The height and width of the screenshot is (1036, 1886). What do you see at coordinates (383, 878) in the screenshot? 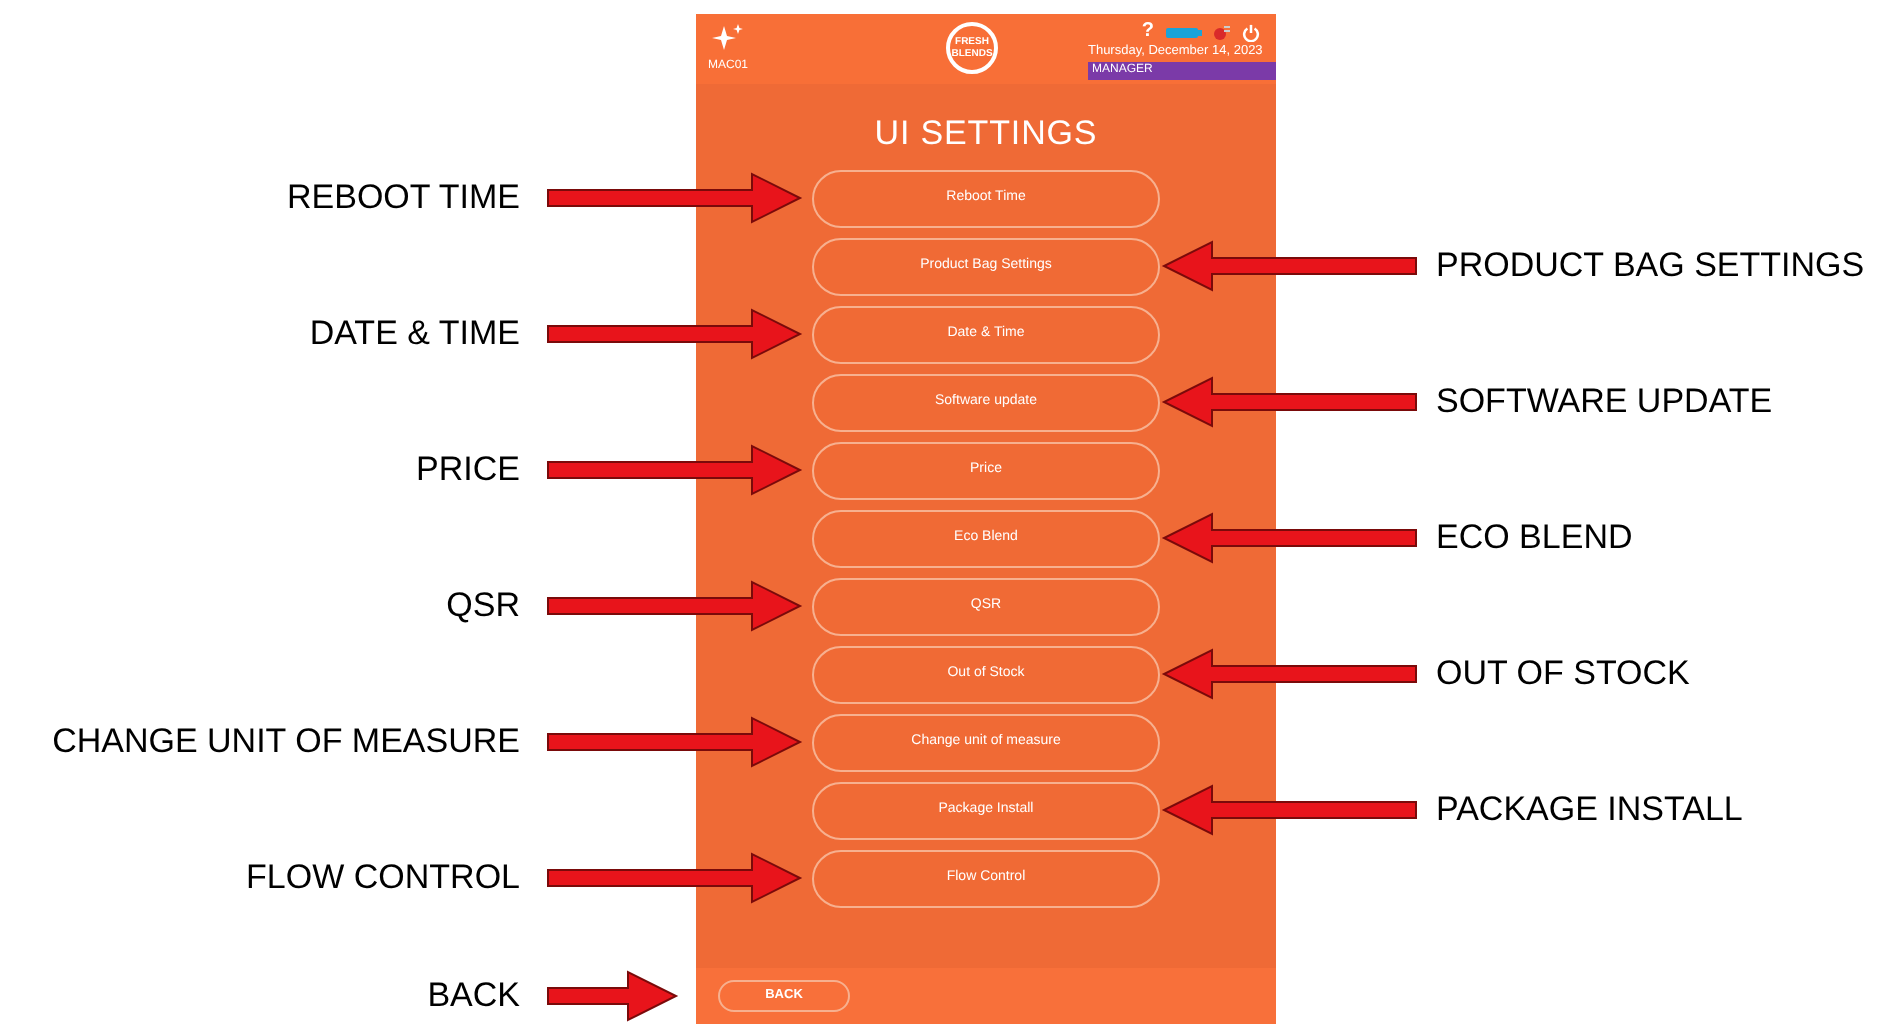
I see `callout-label: FLOW CONTROL` at bounding box center [383, 878].